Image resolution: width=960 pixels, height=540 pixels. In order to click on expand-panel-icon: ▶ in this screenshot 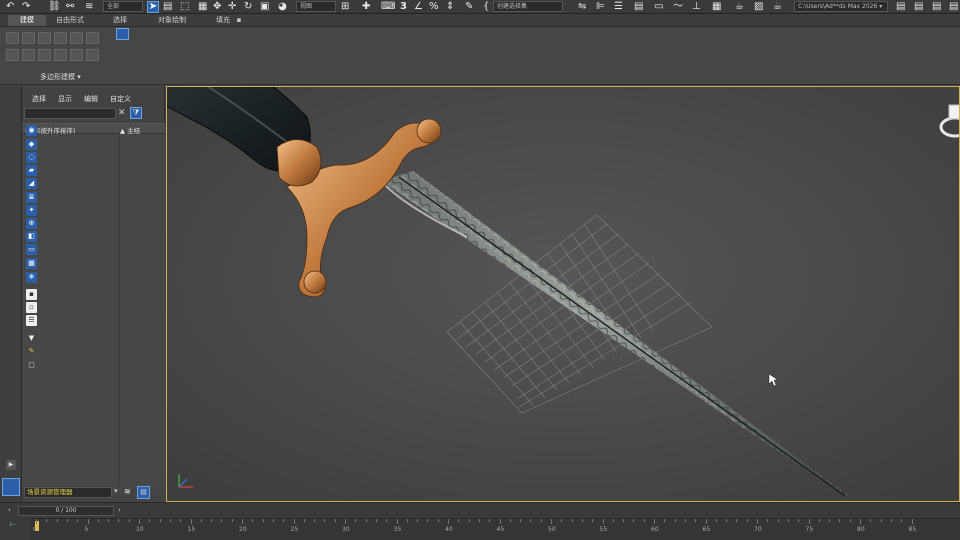, I will do `click(11, 465)`.